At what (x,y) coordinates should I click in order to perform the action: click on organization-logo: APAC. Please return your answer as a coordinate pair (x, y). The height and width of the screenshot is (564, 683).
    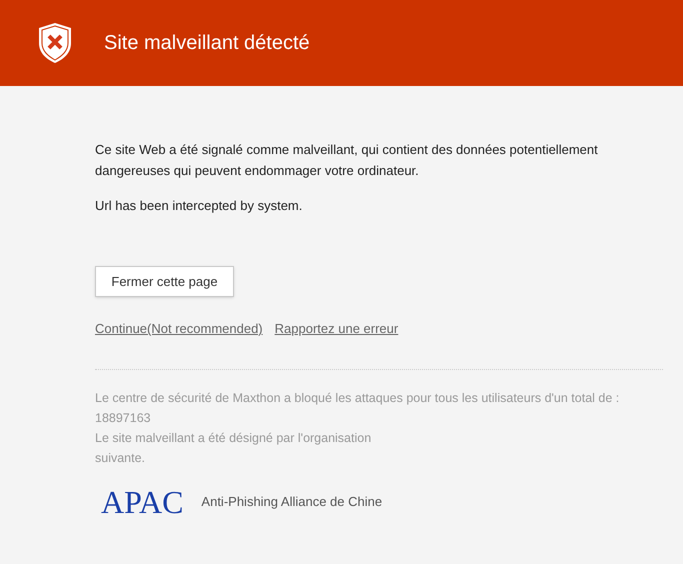
    Looking at the image, I should click on (142, 502).